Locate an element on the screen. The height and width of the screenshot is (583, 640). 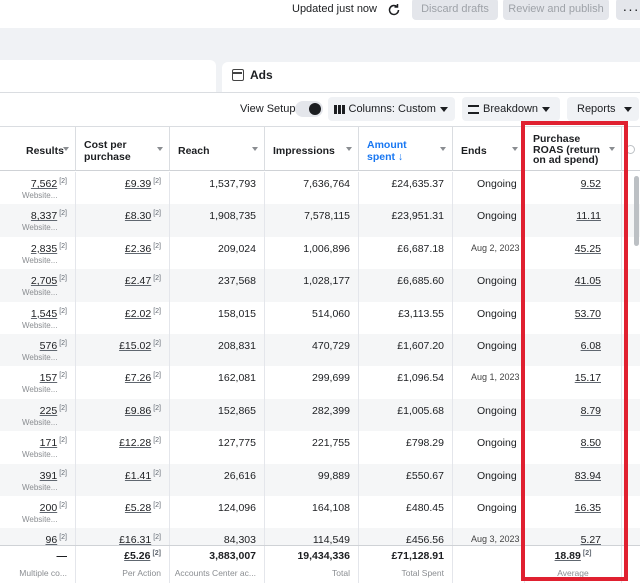
impressions-value: 1,028,177 is located at coordinates (326, 281).